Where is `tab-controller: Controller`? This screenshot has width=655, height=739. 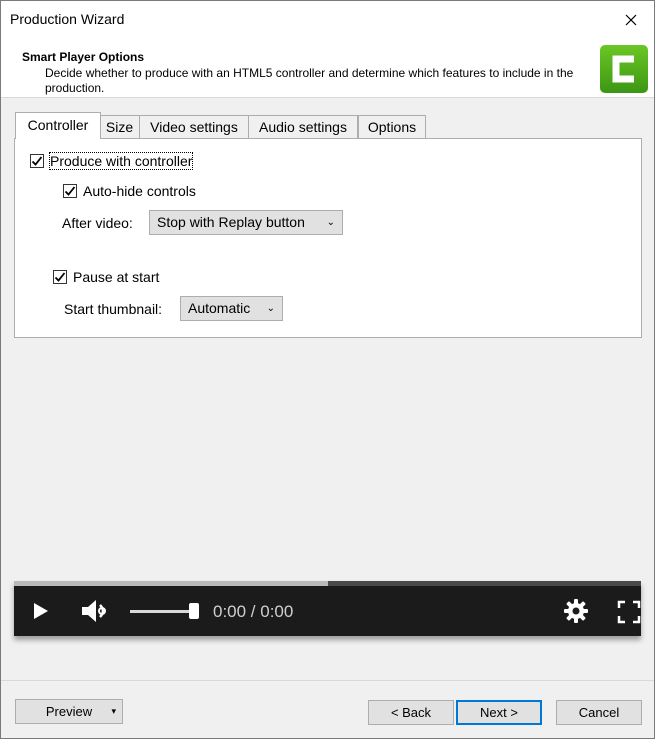 tab-controller: Controller is located at coordinates (58, 125).